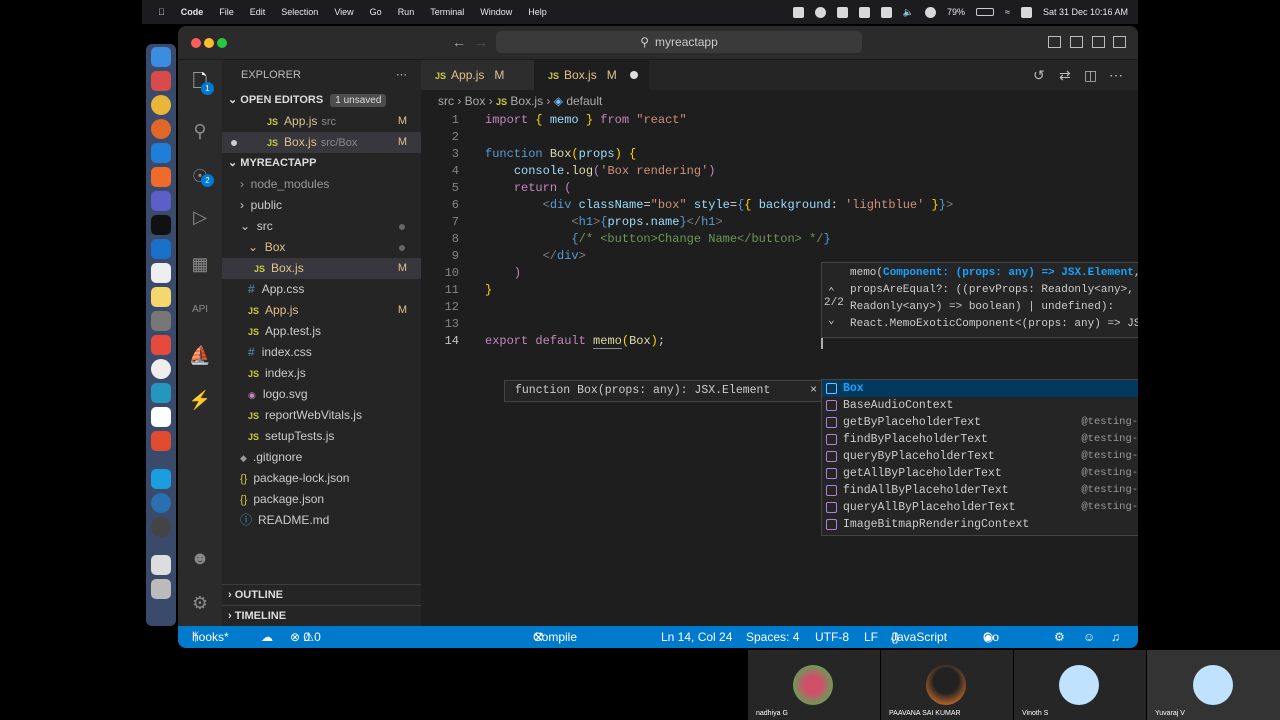  Describe the element at coordinates (161, 589) in the screenshot. I see `trash-icon` at that location.